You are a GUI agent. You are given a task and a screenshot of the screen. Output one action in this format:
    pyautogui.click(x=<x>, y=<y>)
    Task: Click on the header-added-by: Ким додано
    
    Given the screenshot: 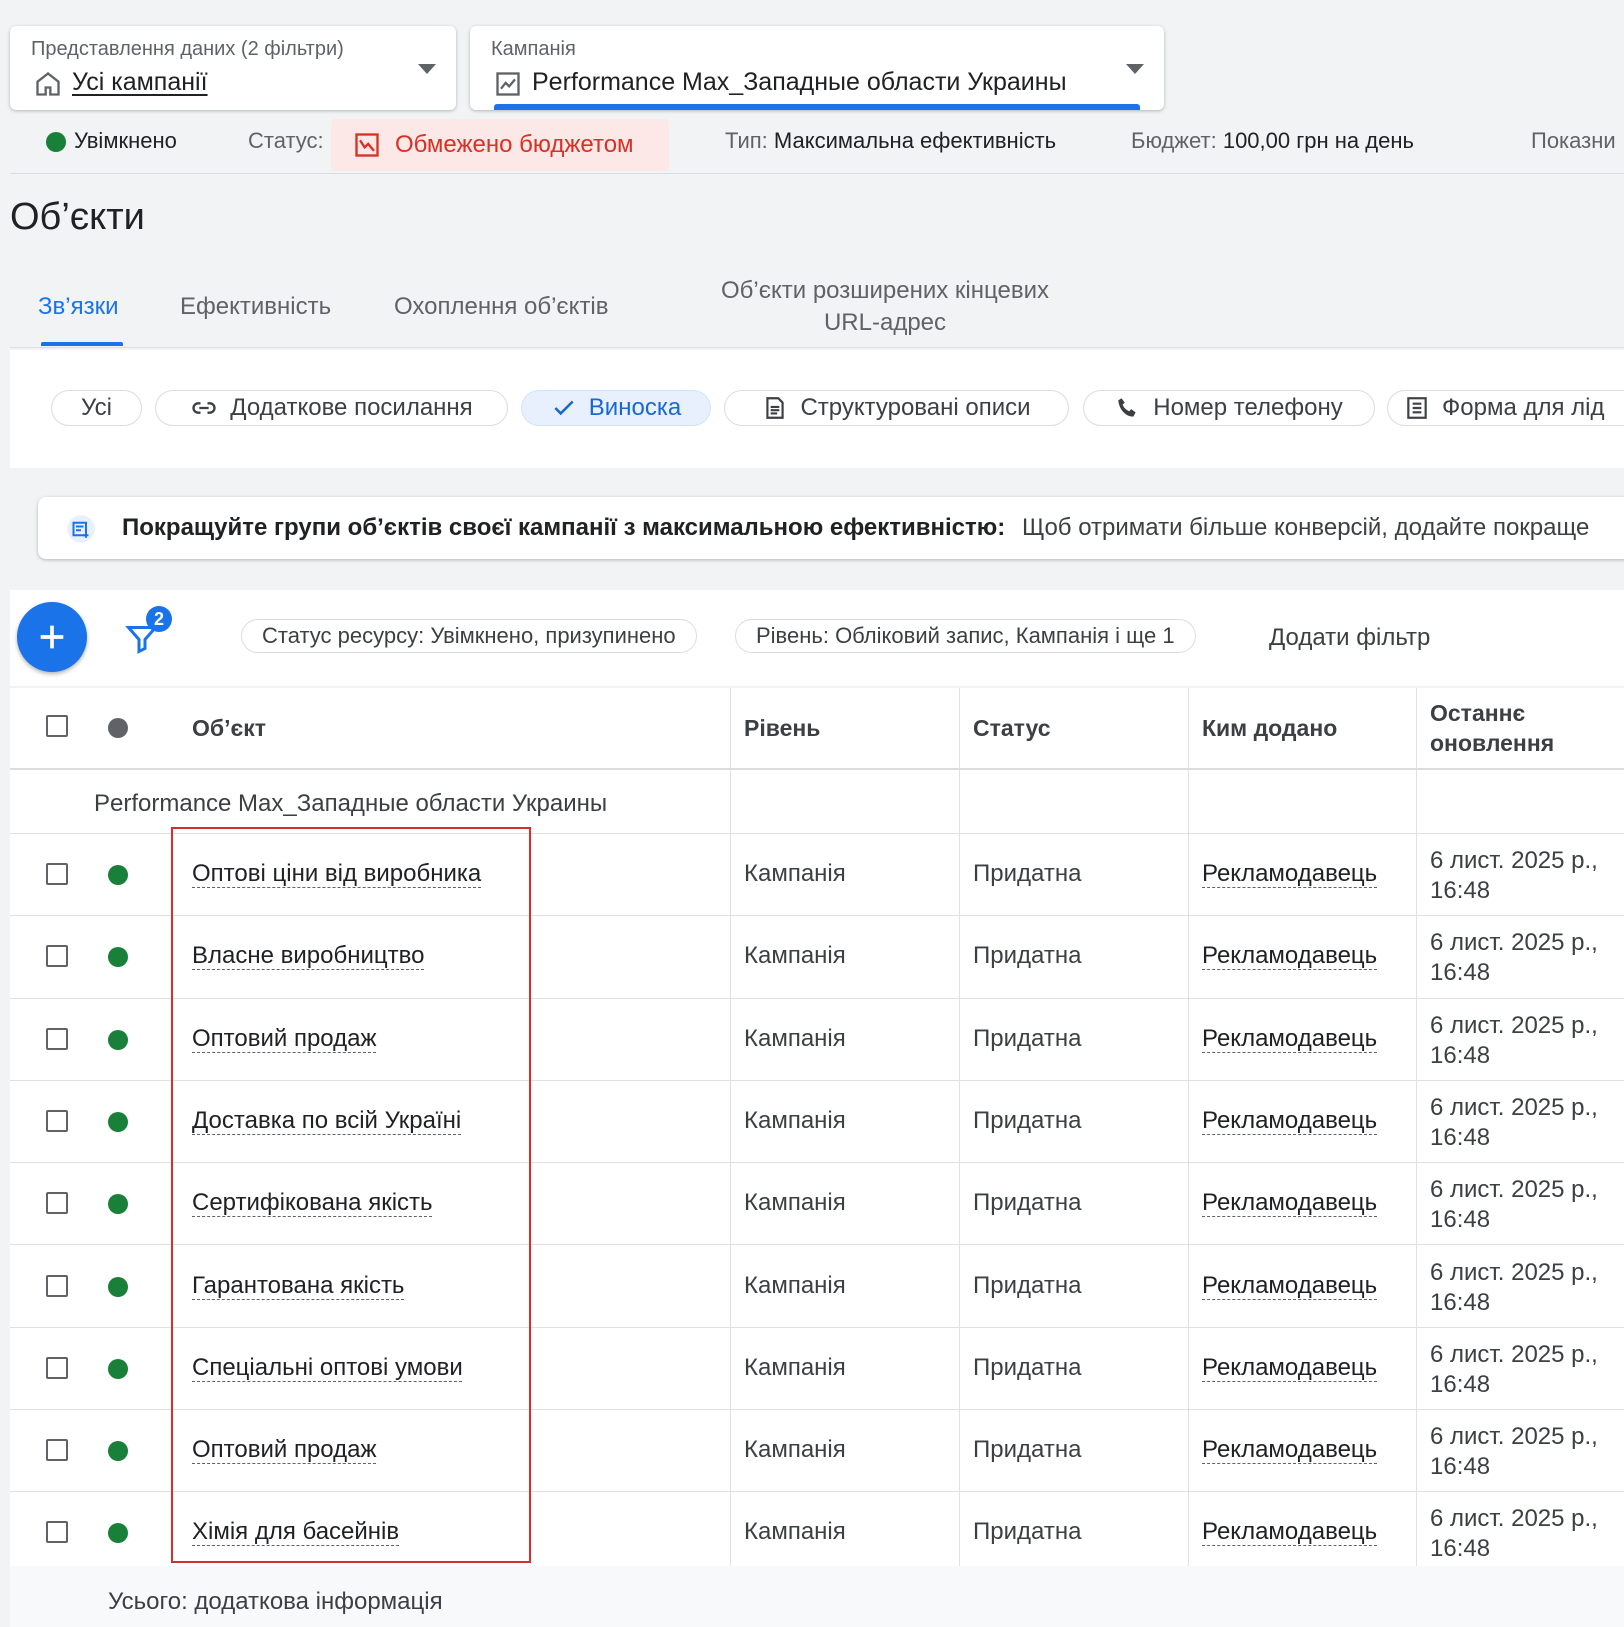 What is the action you would take?
    pyautogui.click(x=1269, y=728)
    